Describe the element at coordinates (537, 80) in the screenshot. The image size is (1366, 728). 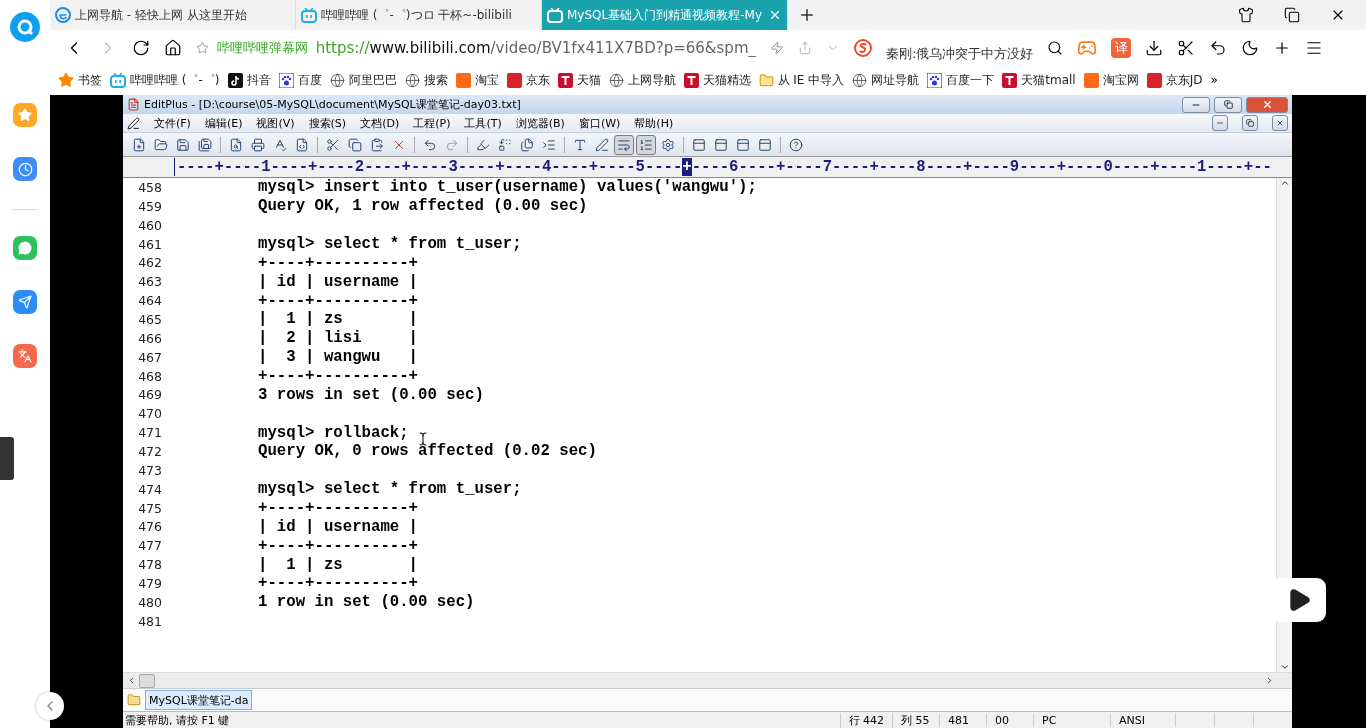
I see `bookmark-link: 京东` at that location.